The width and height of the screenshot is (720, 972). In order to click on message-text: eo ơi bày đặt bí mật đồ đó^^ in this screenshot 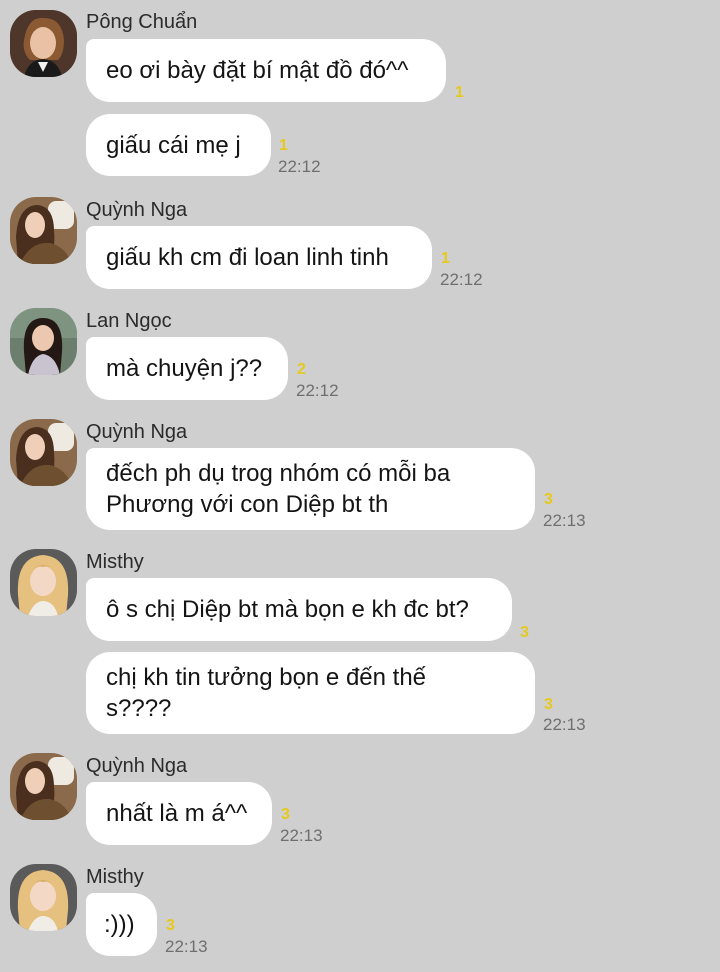, I will do `click(257, 70)`.